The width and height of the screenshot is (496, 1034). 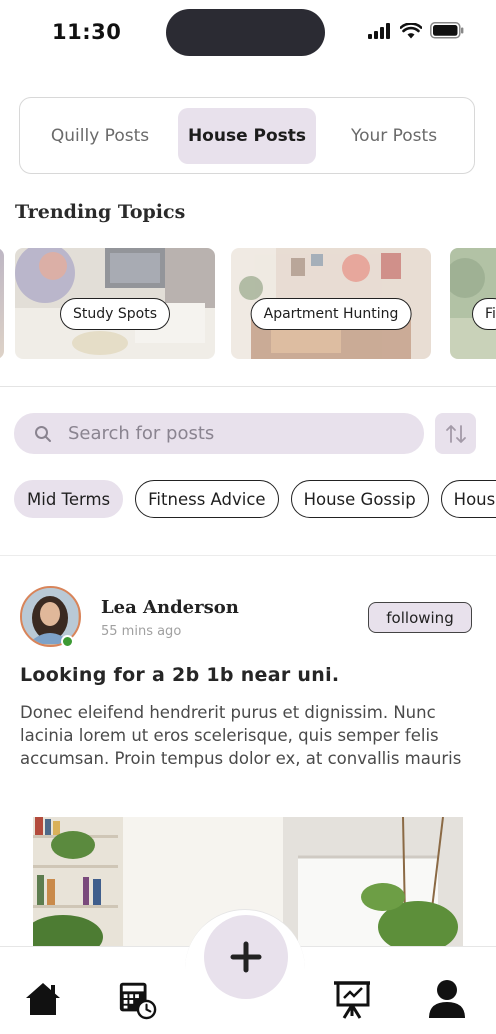 I want to click on presentation-icon, so click(x=352, y=1000).